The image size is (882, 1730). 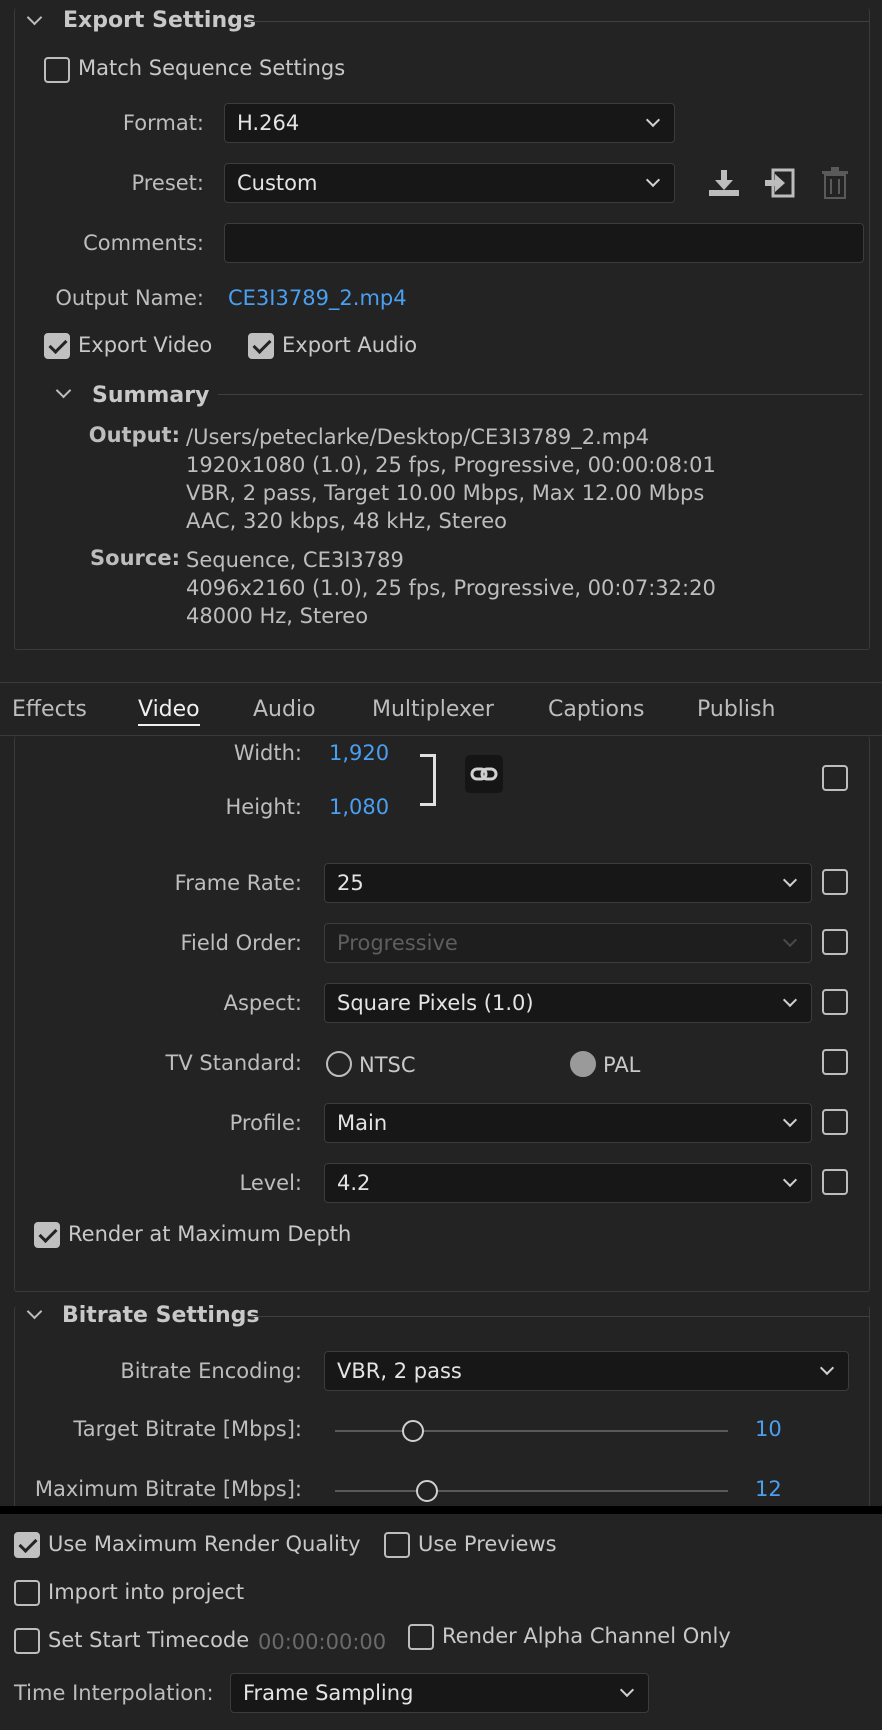 What do you see at coordinates (835, 1002) in the screenshot?
I see `aspect-override-checkbox` at bounding box center [835, 1002].